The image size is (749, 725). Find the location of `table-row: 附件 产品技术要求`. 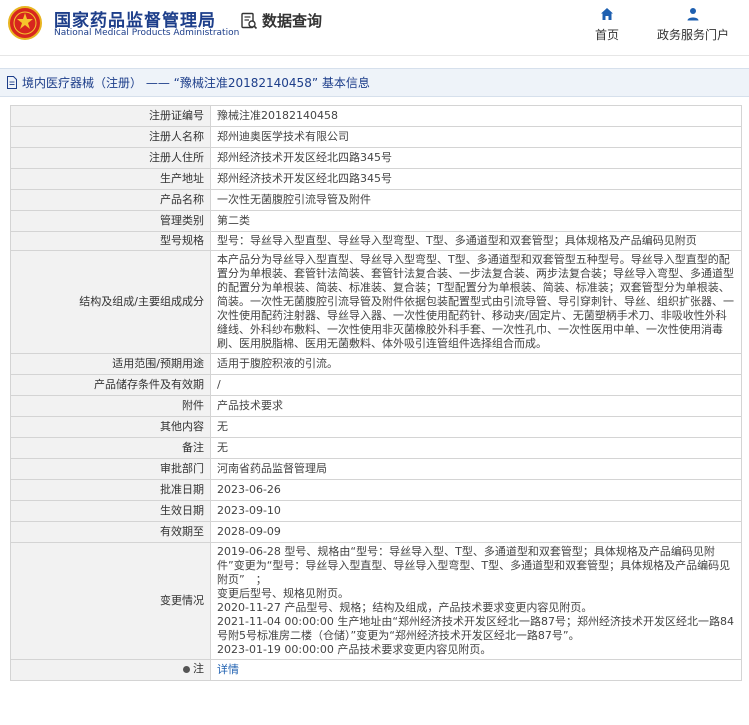

table-row: 附件 产品技术要求 is located at coordinates (376, 406).